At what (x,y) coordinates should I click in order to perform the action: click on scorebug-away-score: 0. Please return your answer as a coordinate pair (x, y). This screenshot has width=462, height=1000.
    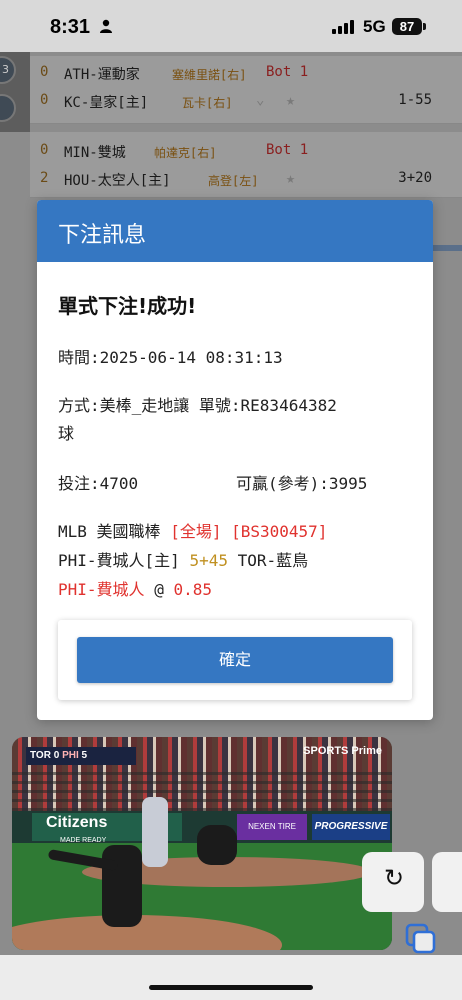
    Looking at the image, I should click on (56, 755).